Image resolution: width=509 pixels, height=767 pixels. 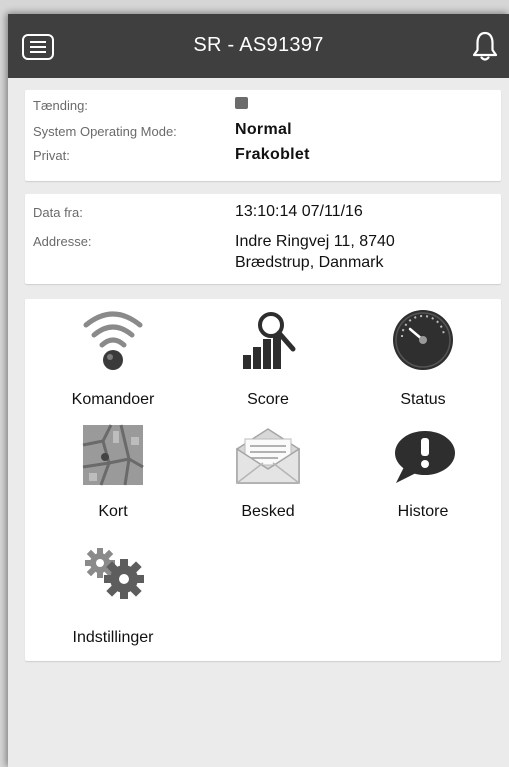 I want to click on menu-item-label: Besked, so click(x=268, y=511).